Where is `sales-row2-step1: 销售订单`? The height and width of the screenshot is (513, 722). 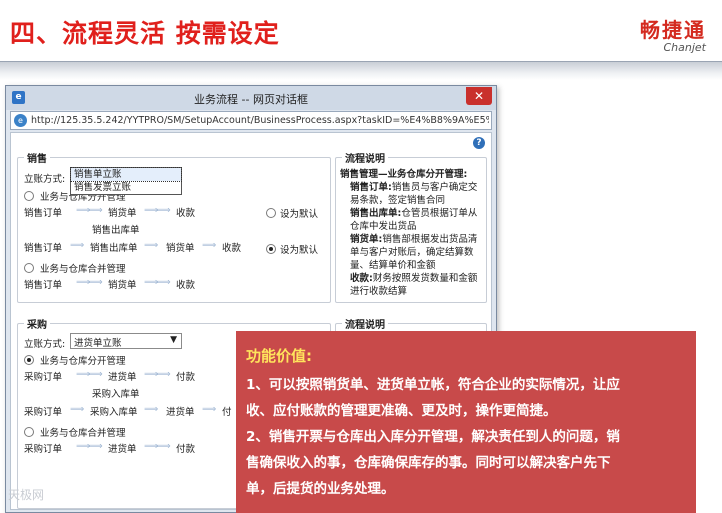 sales-row2-step1: 销售订单 is located at coordinates (43, 248).